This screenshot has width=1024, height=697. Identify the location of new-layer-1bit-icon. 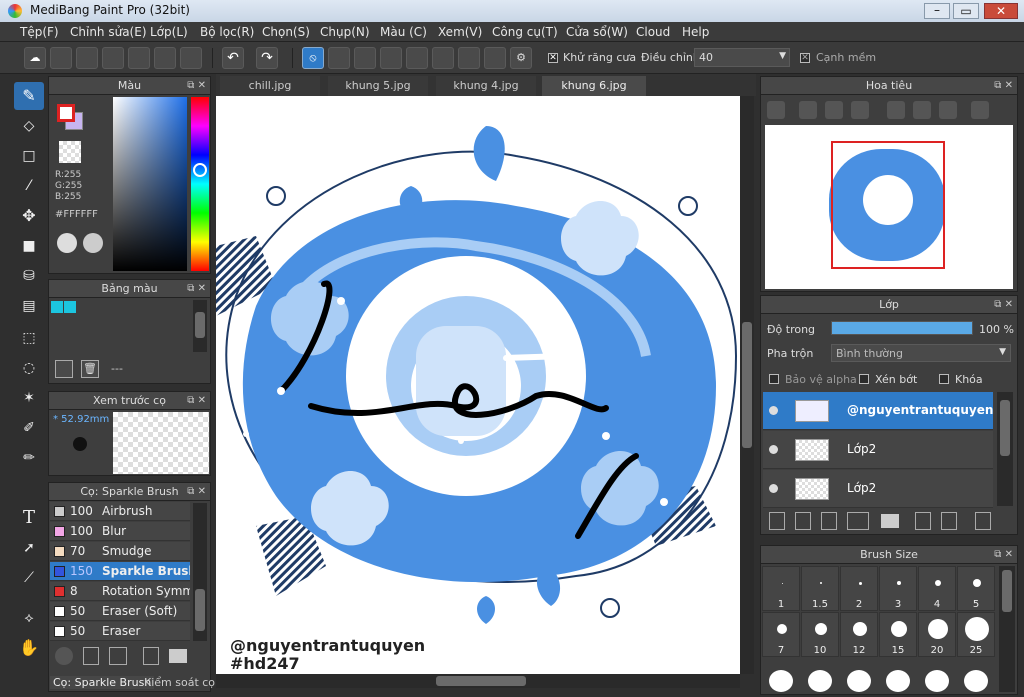
(829, 521).